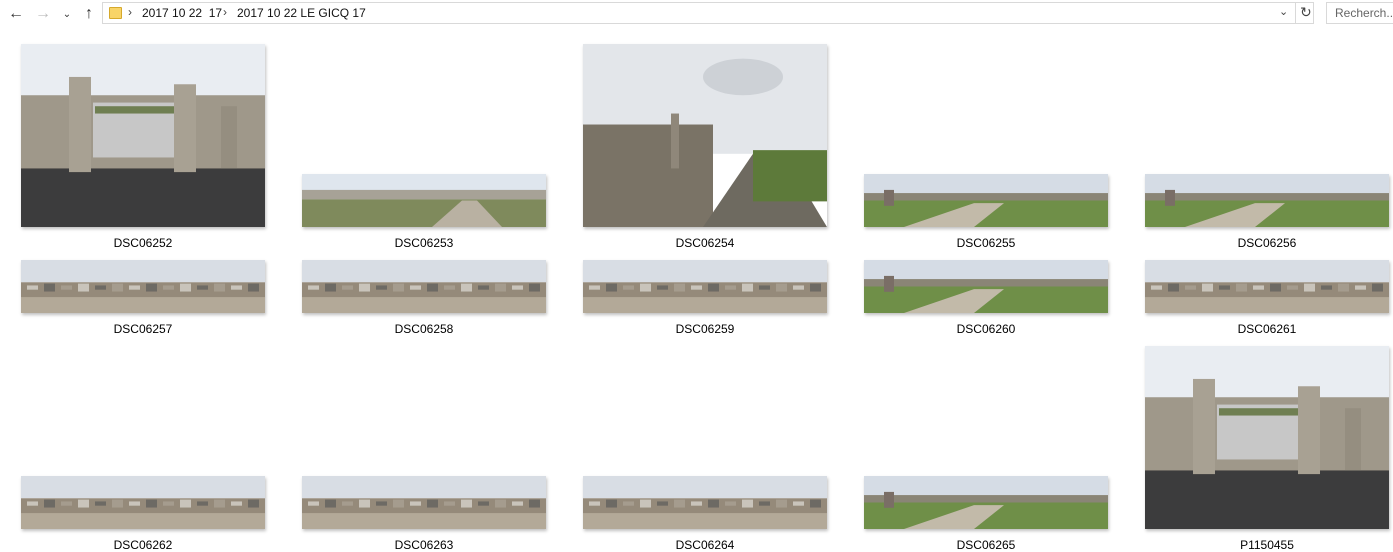  I want to click on address-dropdown-icon: ⌄, so click(1283, 11).